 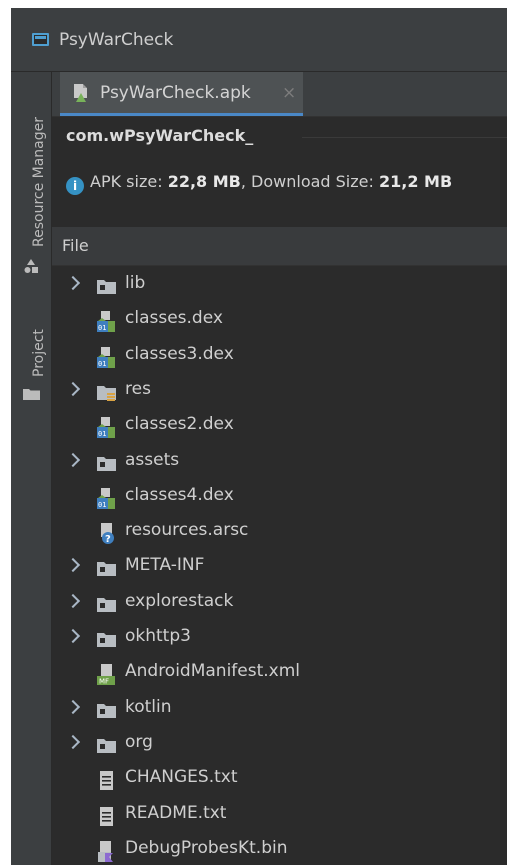 I want to click on editor-tab-bar: PsyWarCheck.apk ×, so click(x=279, y=94).